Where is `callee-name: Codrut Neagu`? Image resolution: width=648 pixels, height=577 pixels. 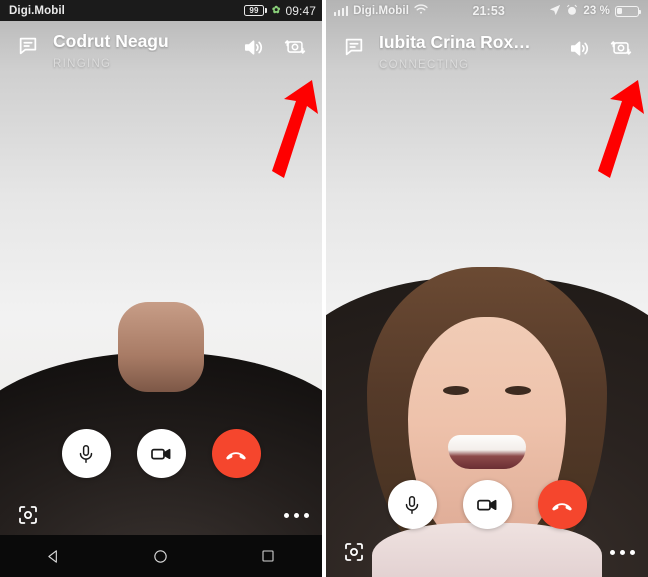 callee-name: Codrut Neagu is located at coordinates (111, 41).